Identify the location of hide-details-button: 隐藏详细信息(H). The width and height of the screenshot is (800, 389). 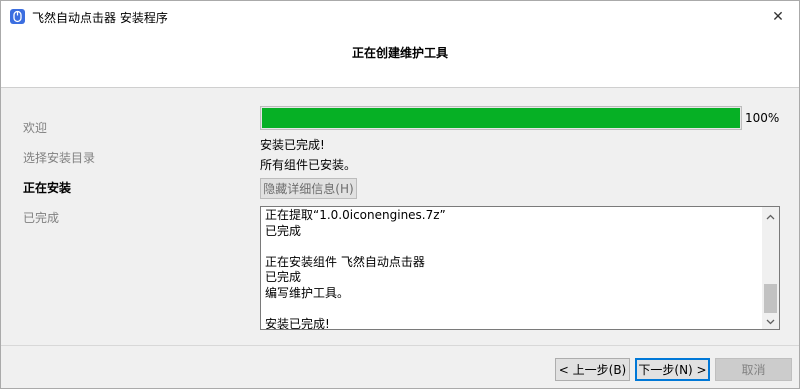
(308, 188).